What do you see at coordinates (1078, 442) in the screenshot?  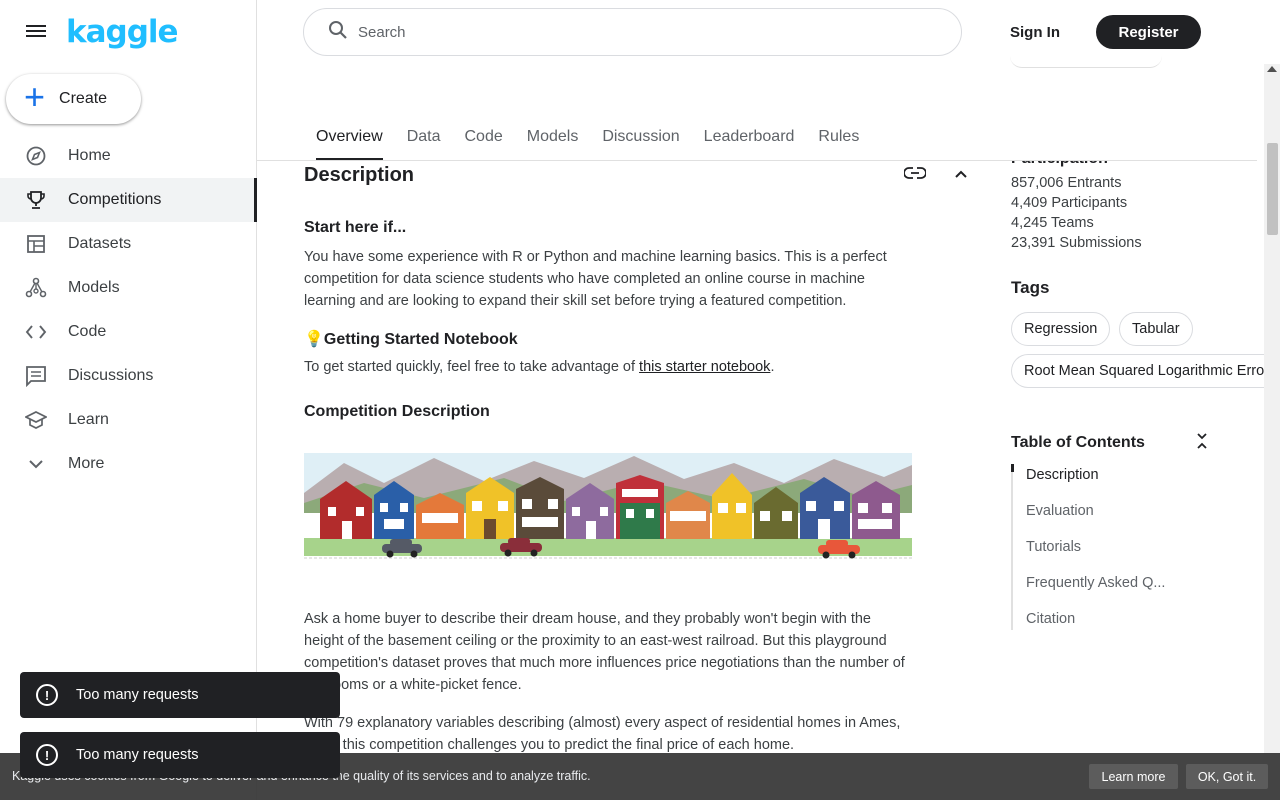 I see `toc-title: Table of Contents` at bounding box center [1078, 442].